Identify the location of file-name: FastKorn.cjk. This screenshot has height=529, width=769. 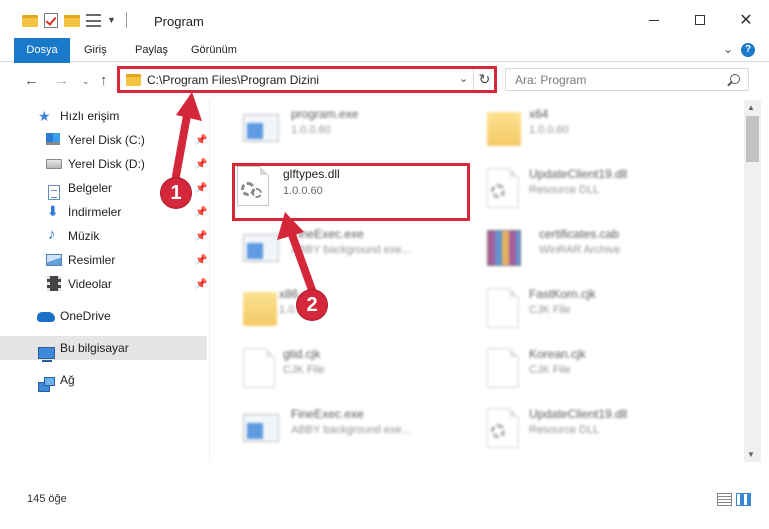
(562, 294).